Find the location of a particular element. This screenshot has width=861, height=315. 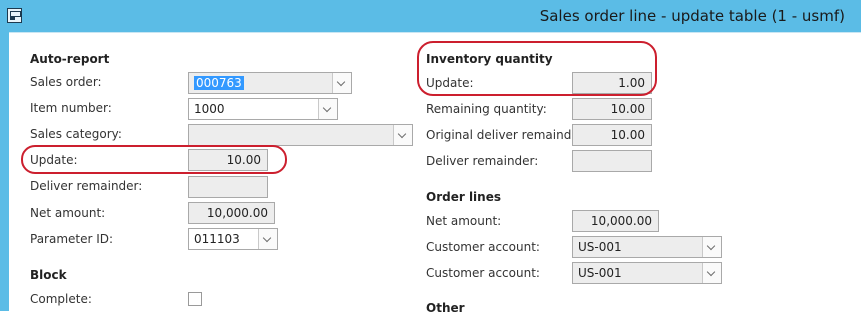

customer-account-label-1: Customer account: is located at coordinates (483, 247).